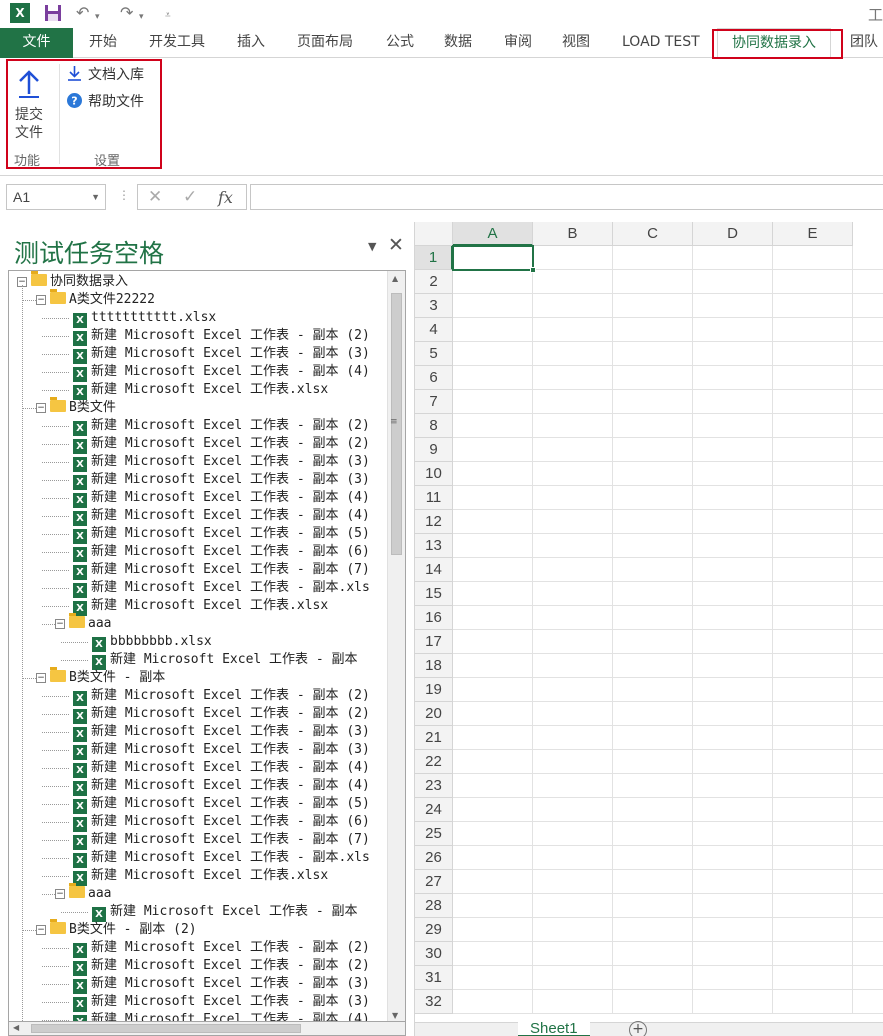 This screenshot has height=1036, width=883. Describe the element at coordinates (813, 234) in the screenshot. I see `column-header-e: E` at that location.